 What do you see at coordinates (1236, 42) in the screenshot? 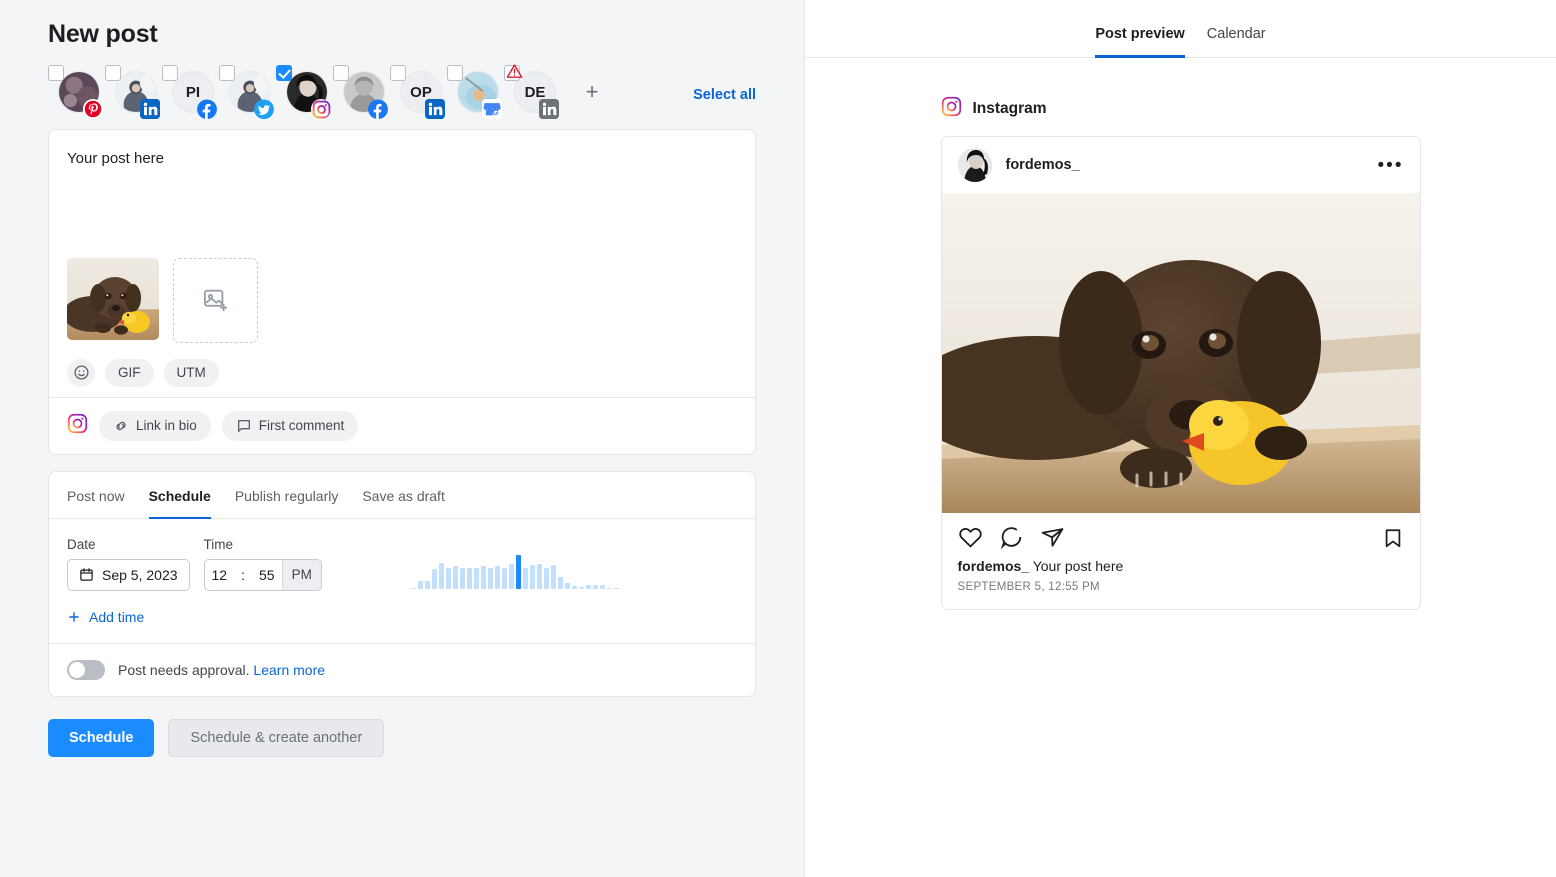
I see `preview-tab-calendar: Calendar` at bounding box center [1236, 42].